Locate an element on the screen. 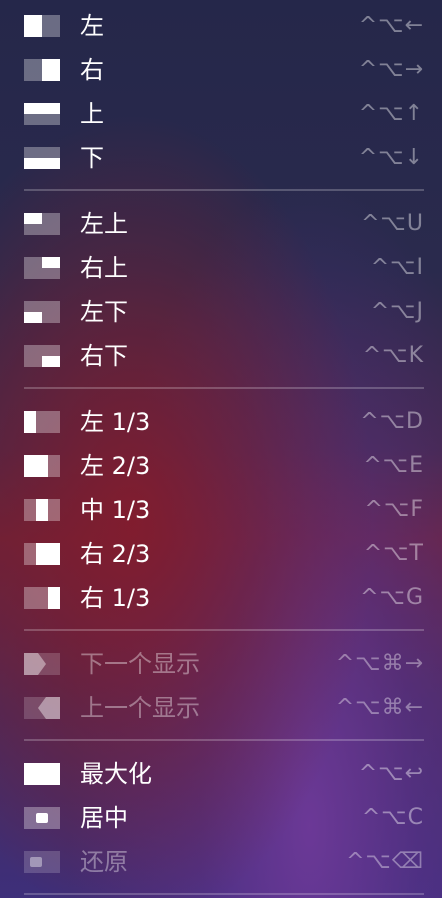 The image size is (442, 898). menu-item-maximize: 最大化 ^⌥↩ is located at coordinates (221, 774).